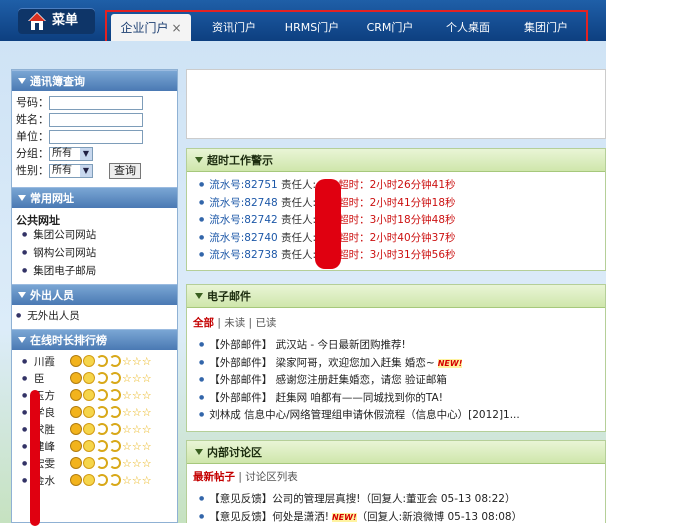  I want to click on gender-value: 所有, so click(62, 170).